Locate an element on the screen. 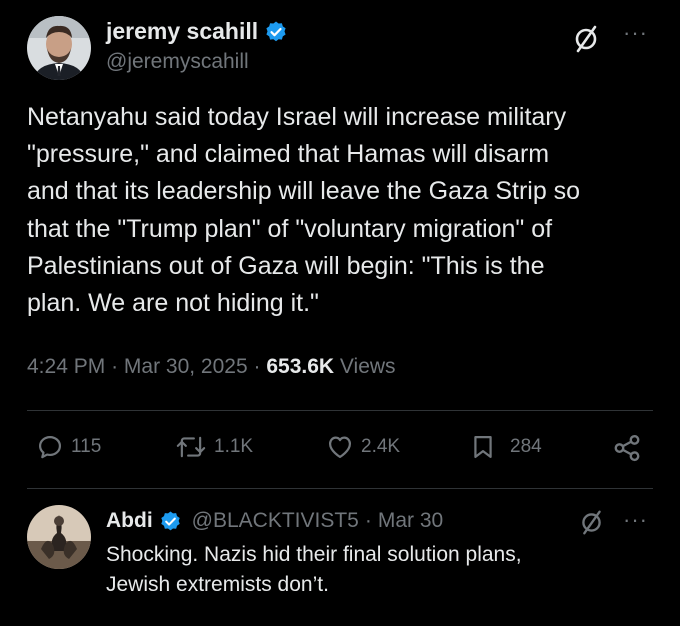 Image resolution: width=680 pixels, height=626 pixels. reply-grok-icon is located at coordinates (591, 525).